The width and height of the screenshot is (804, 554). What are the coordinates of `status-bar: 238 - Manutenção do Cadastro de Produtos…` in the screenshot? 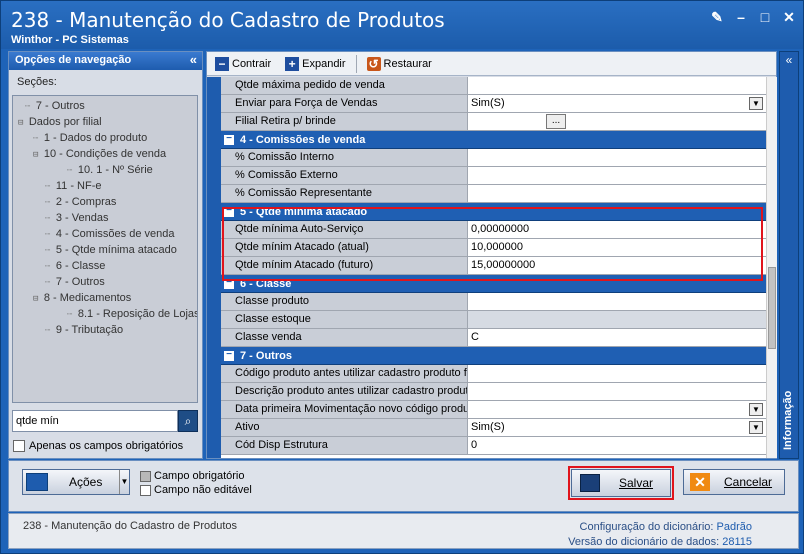 It's located at (403, 531).